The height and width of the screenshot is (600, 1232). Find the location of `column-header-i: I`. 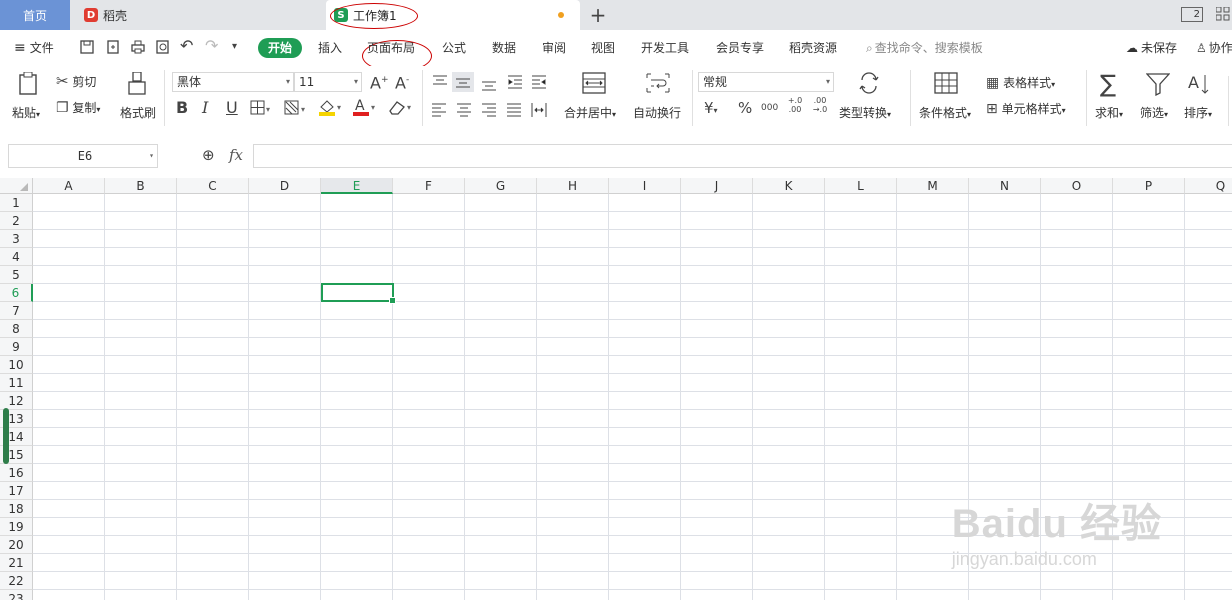

column-header-i: I is located at coordinates (645, 186).